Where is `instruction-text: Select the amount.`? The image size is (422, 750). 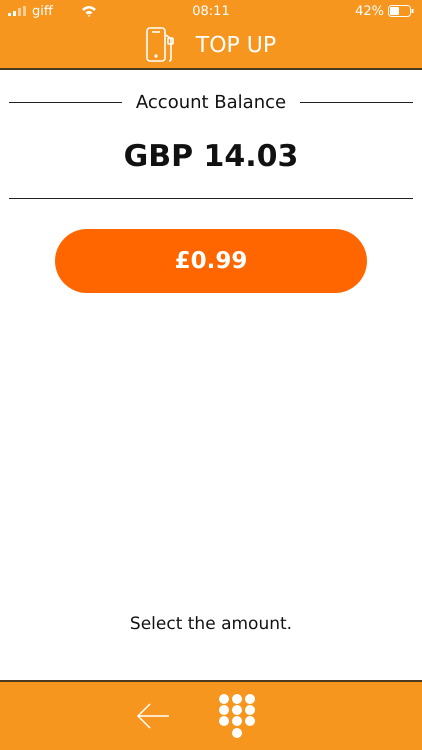
instruction-text: Select the amount. is located at coordinates (211, 624).